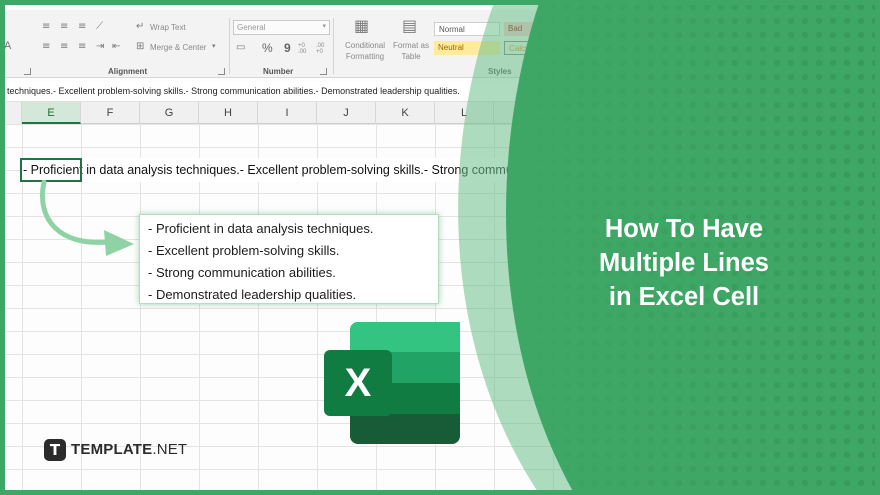 The width and height of the screenshot is (880, 495). I want to click on decrease-decimal-button: .00 +0, so click(323, 49).